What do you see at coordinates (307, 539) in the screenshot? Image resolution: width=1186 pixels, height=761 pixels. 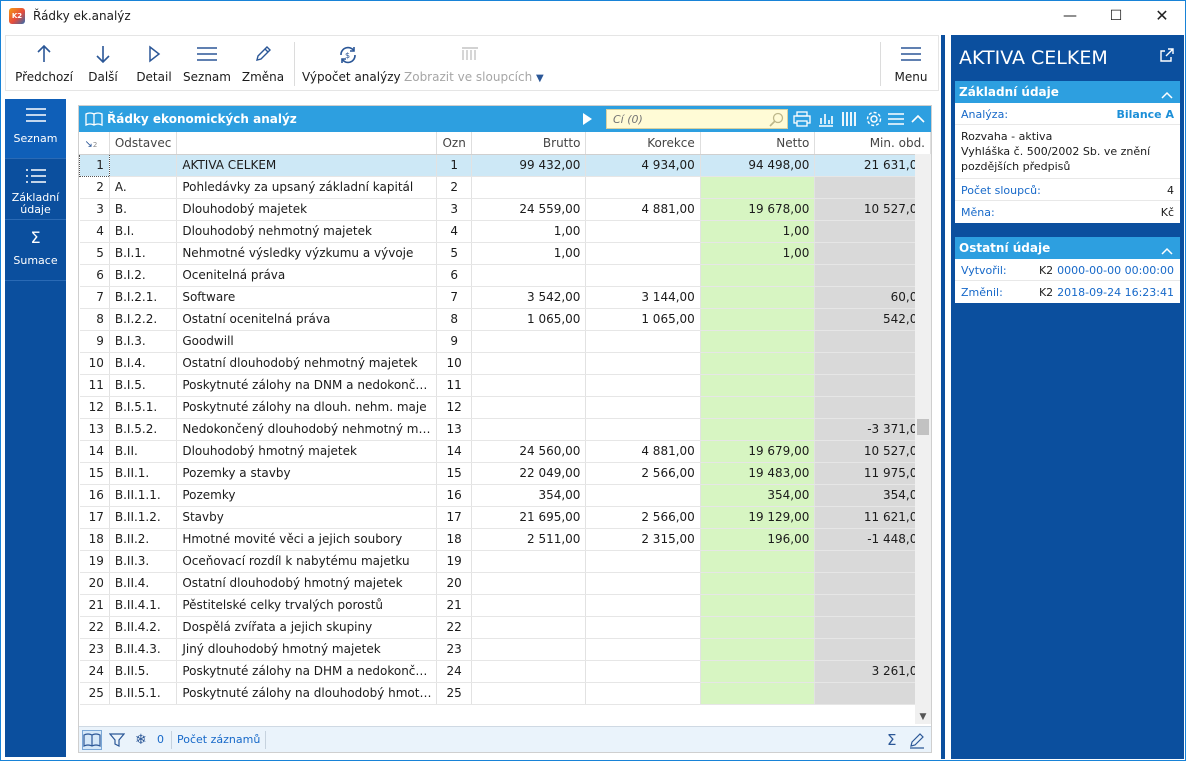 I see `cell-popis: Hmotné movité věci a jejich soubory` at bounding box center [307, 539].